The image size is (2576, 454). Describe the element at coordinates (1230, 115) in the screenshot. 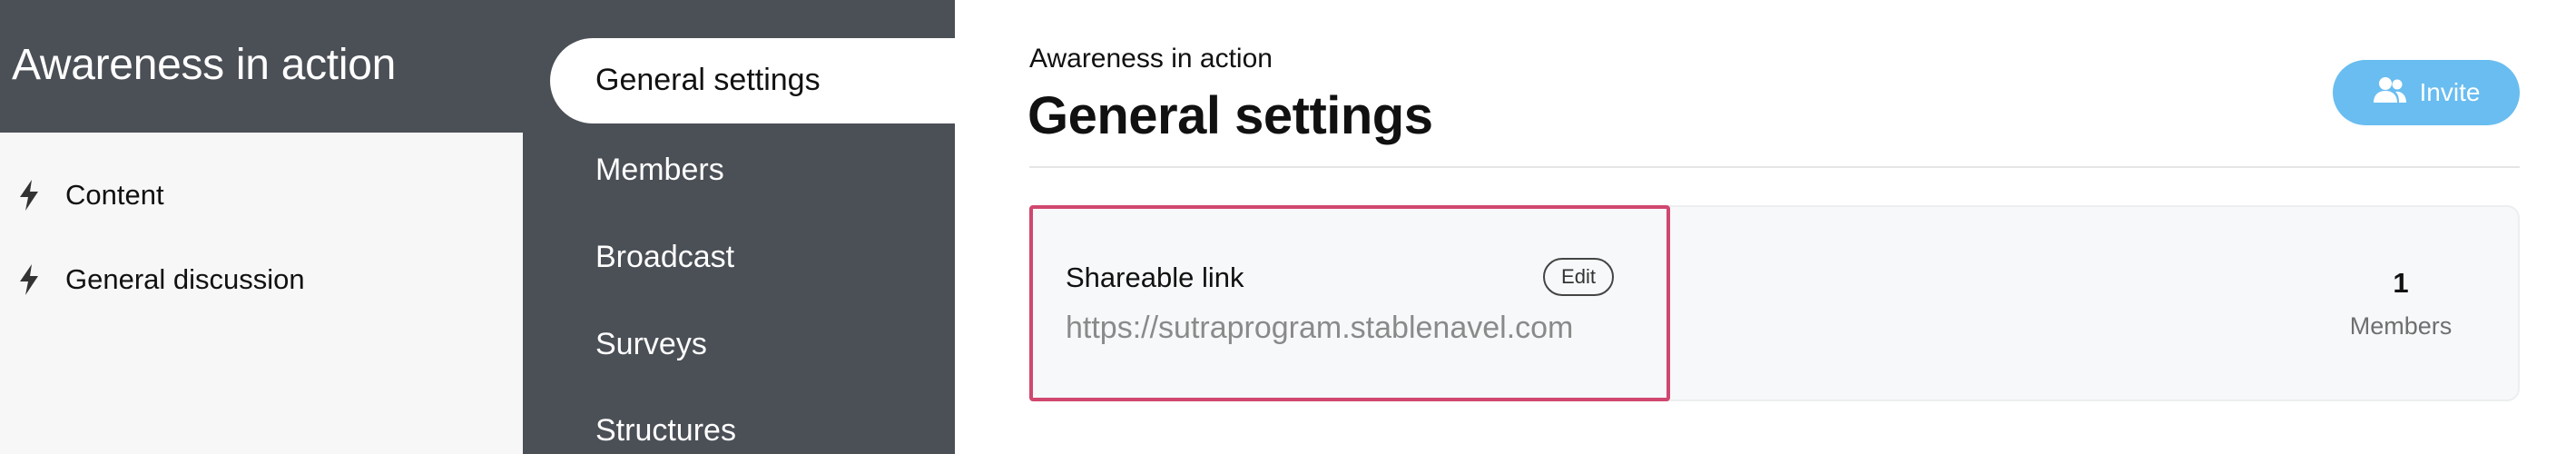

I see `page-title: General settings` at that location.